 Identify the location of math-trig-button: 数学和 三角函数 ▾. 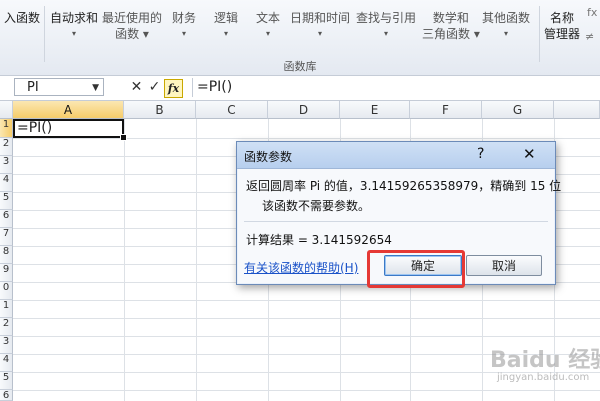
(451, 26).